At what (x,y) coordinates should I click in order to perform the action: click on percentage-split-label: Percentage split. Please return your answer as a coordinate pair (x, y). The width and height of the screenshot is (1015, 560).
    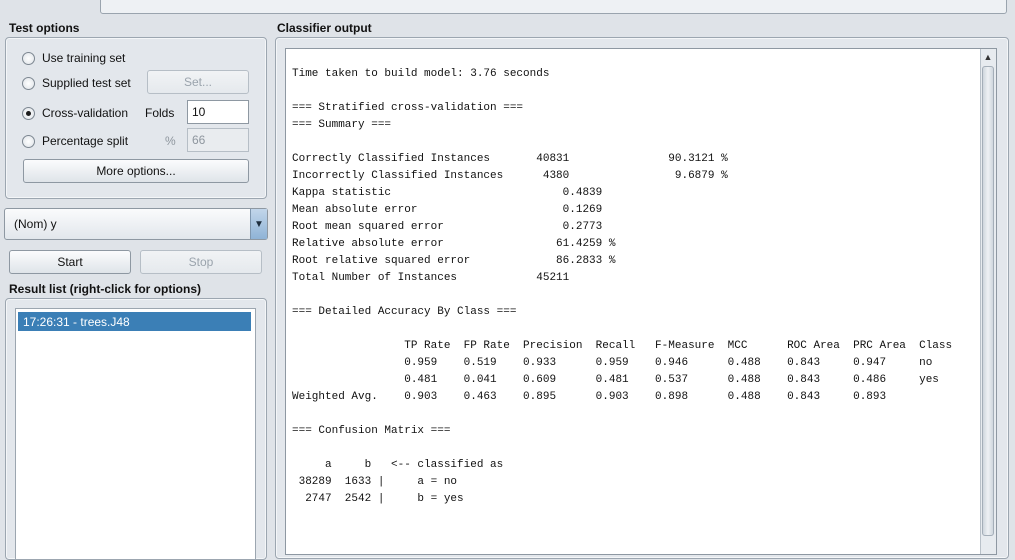
    Looking at the image, I should click on (85, 141).